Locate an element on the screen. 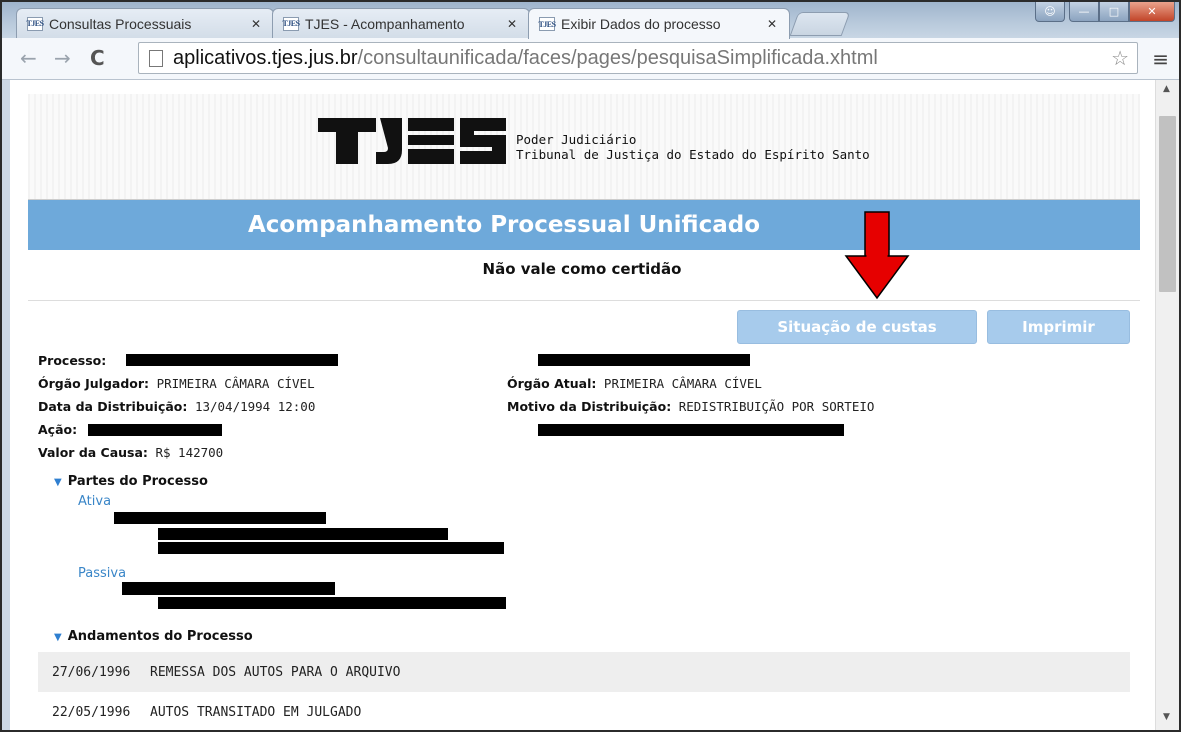 The width and height of the screenshot is (1181, 732). scroll-up-icon: ▲ is located at coordinates (1166, 89).